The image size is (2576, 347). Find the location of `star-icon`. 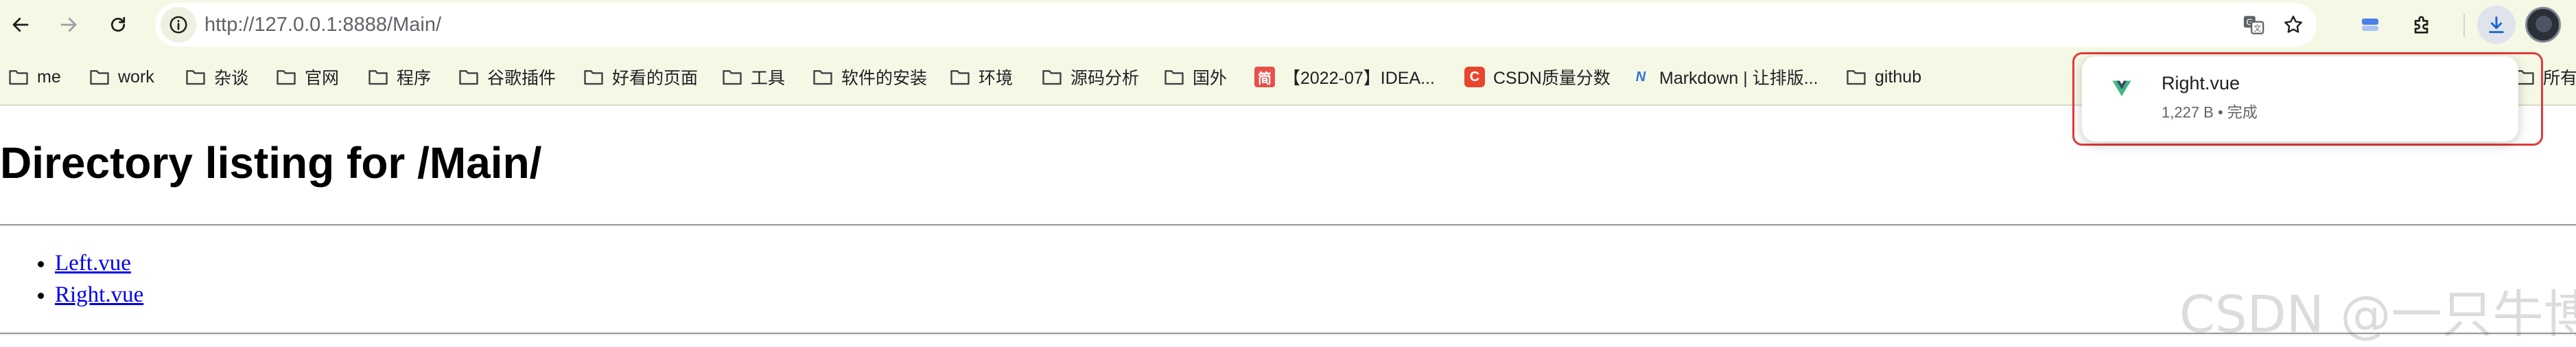

star-icon is located at coordinates (2293, 24).